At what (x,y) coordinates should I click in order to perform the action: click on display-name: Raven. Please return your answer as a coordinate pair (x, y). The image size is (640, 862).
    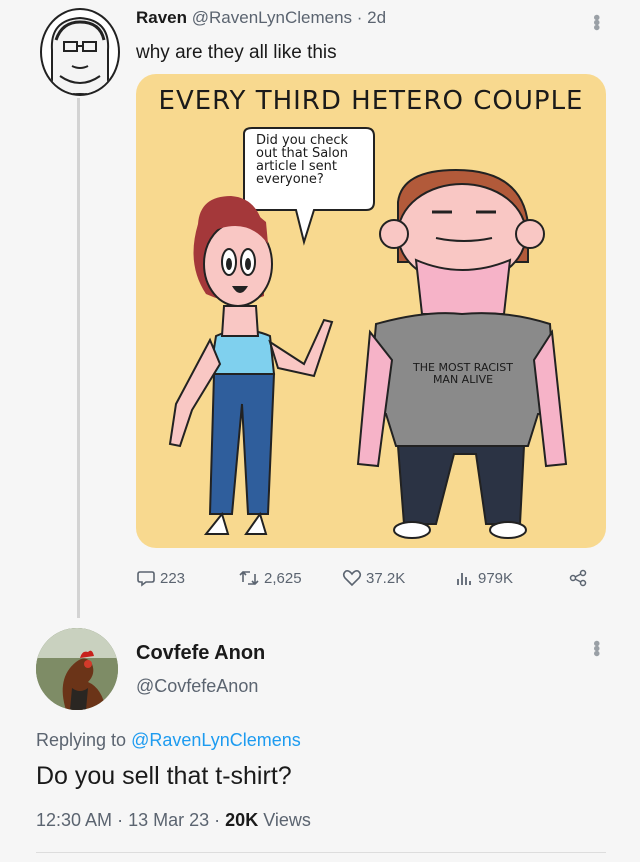
    Looking at the image, I should click on (161, 17).